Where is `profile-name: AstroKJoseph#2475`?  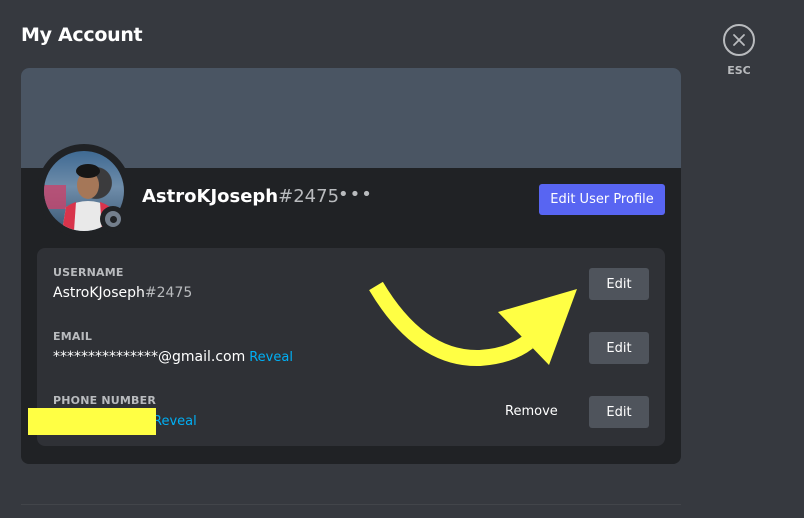 profile-name: AstroKJoseph#2475 is located at coordinates (240, 196).